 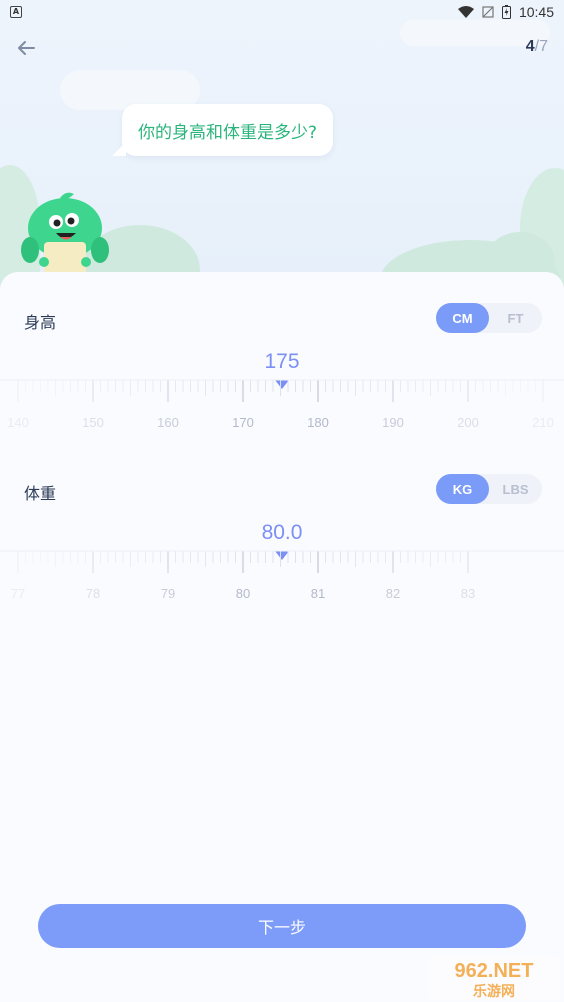 What do you see at coordinates (393, 593) in the screenshot?
I see `weight-scale-label: 82` at bounding box center [393, 593].